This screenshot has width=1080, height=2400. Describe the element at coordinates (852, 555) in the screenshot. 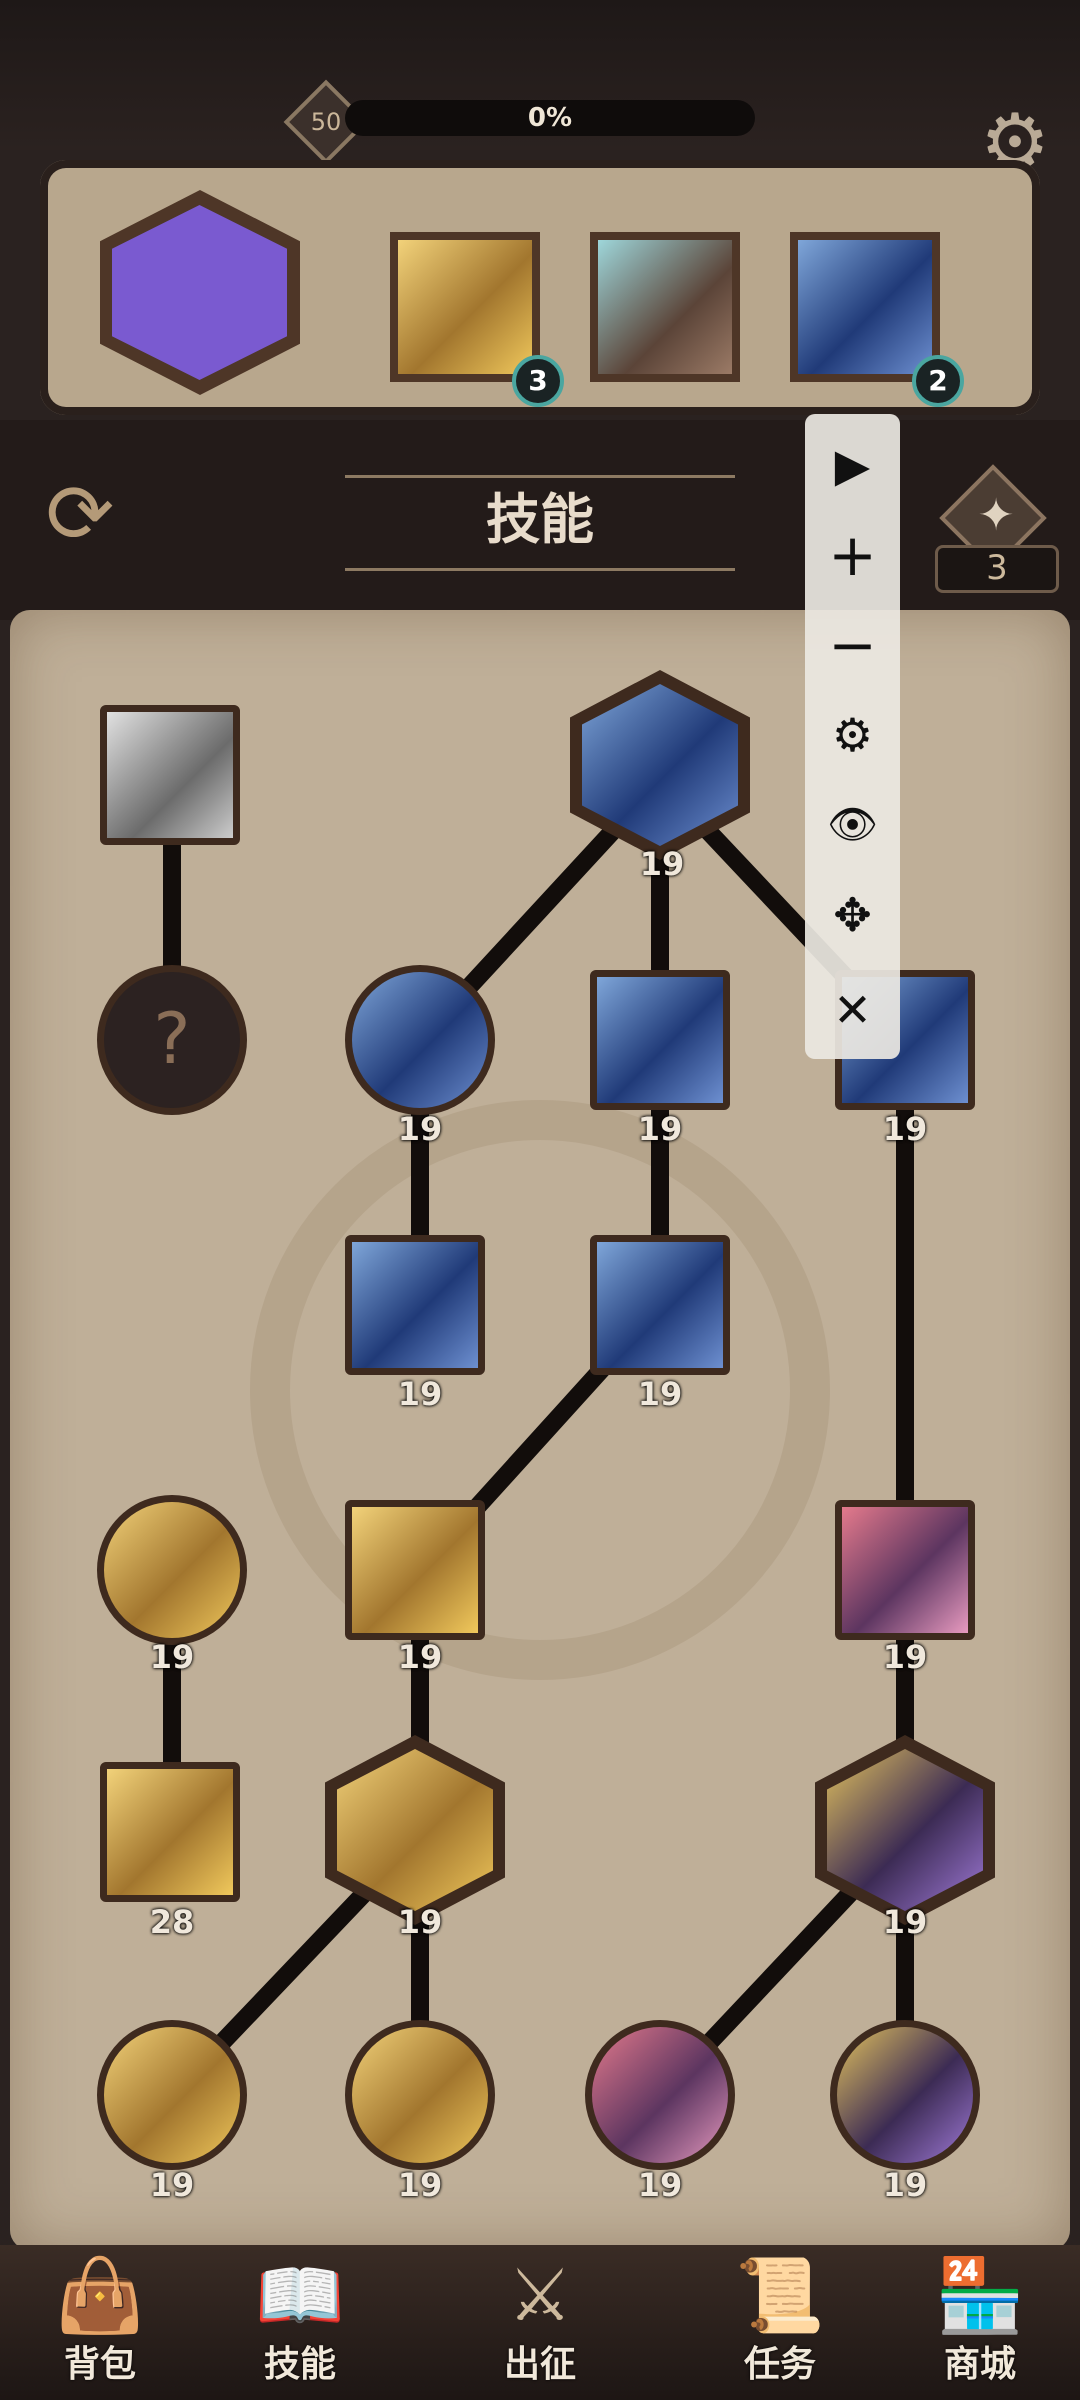

I see `plus-icon: +` at that location.